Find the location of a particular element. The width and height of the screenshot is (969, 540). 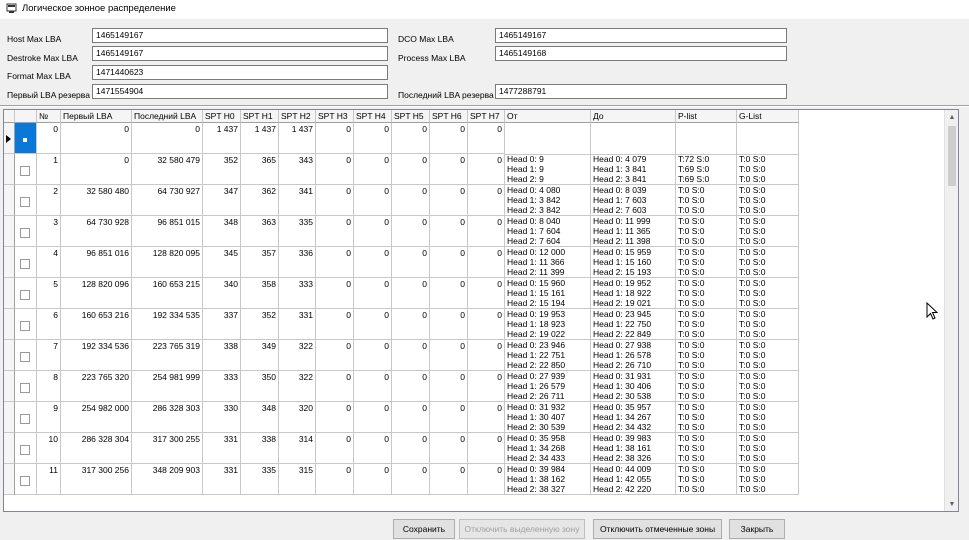

save-button: Сохранить is located at coordinates (424, 529).